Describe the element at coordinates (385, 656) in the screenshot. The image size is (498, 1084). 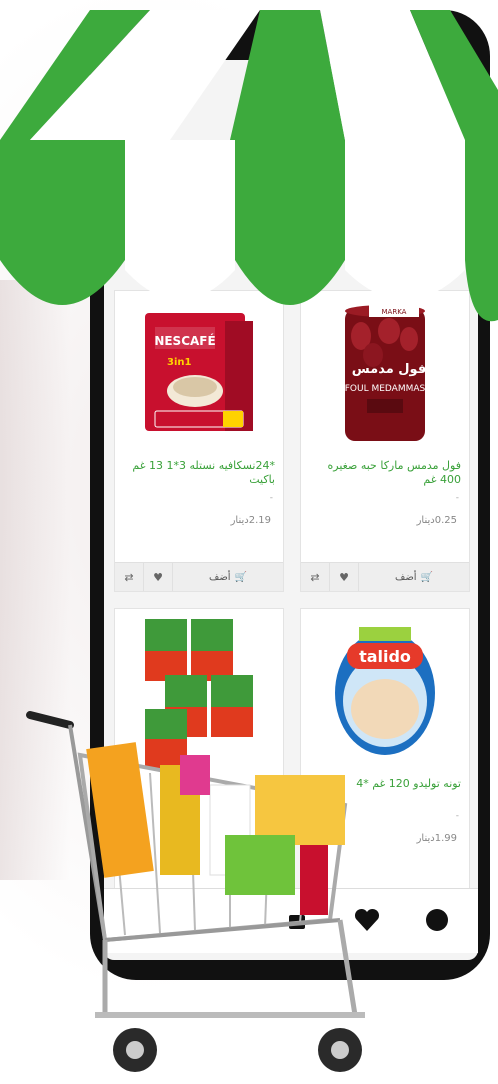
I see `talido-brand-text: talido` at that location.